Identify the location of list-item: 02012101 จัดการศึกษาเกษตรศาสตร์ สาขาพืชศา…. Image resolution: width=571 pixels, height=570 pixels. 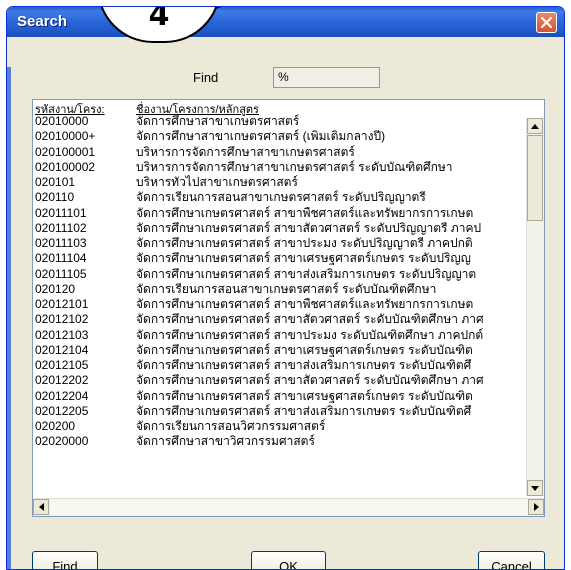
(280, 304).